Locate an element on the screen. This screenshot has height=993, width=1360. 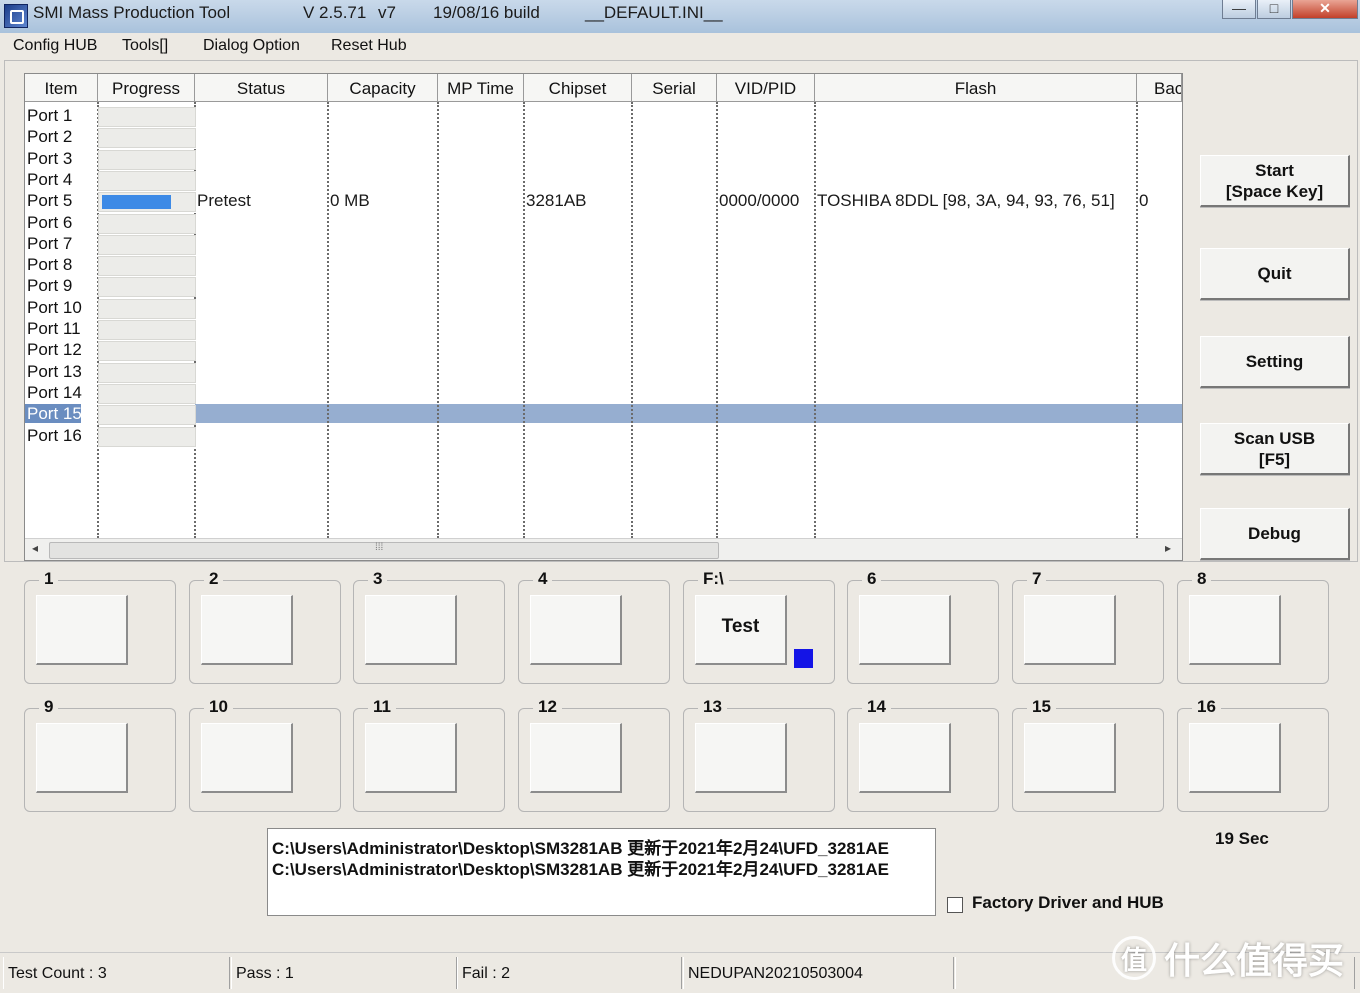
factory-driver-label: Factory Driver and HUB is located at coordinates (1068, 903).